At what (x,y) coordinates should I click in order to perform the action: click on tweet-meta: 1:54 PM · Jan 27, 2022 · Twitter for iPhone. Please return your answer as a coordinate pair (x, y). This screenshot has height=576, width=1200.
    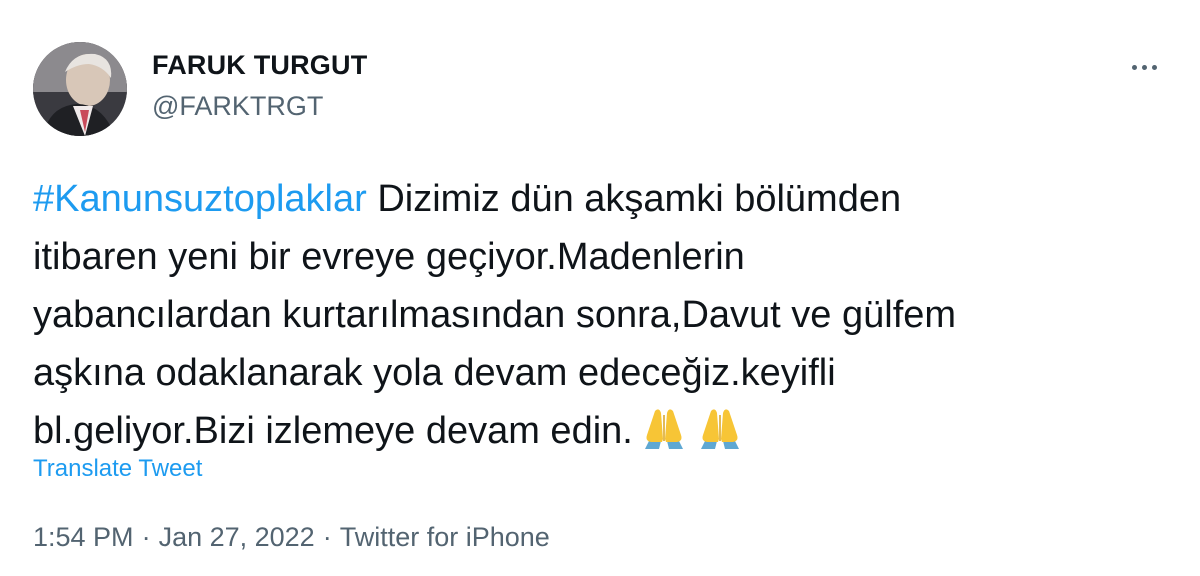
    Looking at the image, I should click on (291, 537).